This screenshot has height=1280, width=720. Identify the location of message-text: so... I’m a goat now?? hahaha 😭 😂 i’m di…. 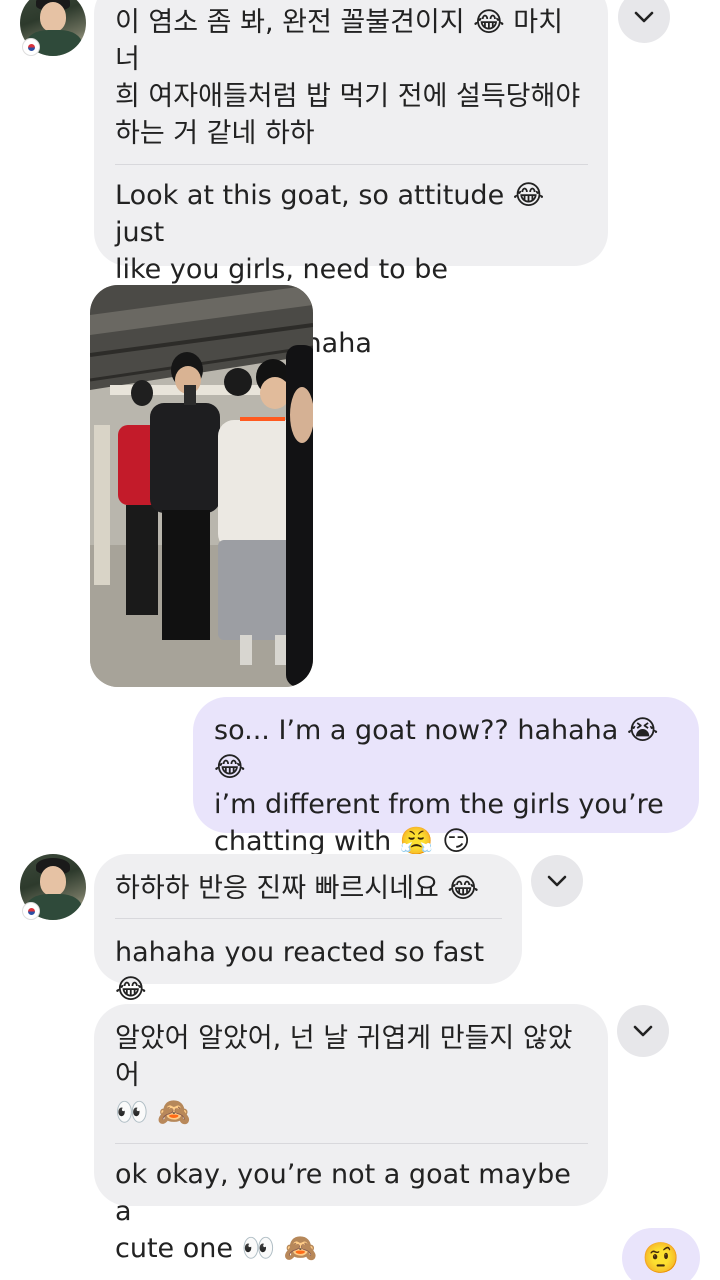
(439, 786).